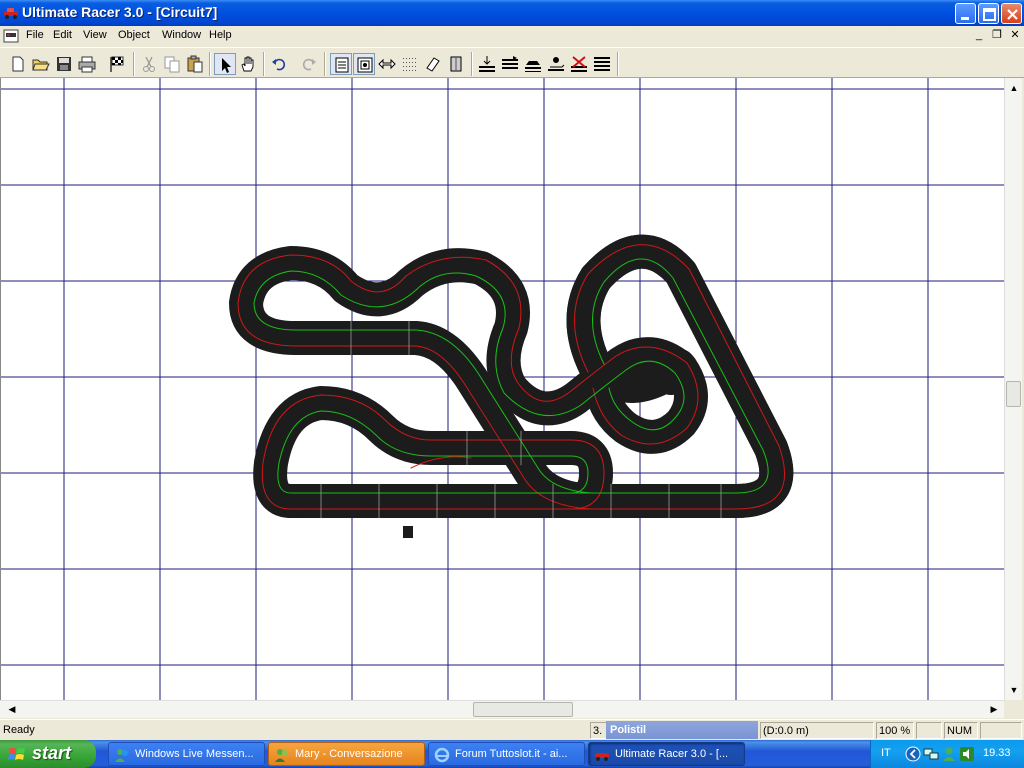  Describe the element at coordinates (95, 36) in the screenshot. I see `menu-view: View` at that location.